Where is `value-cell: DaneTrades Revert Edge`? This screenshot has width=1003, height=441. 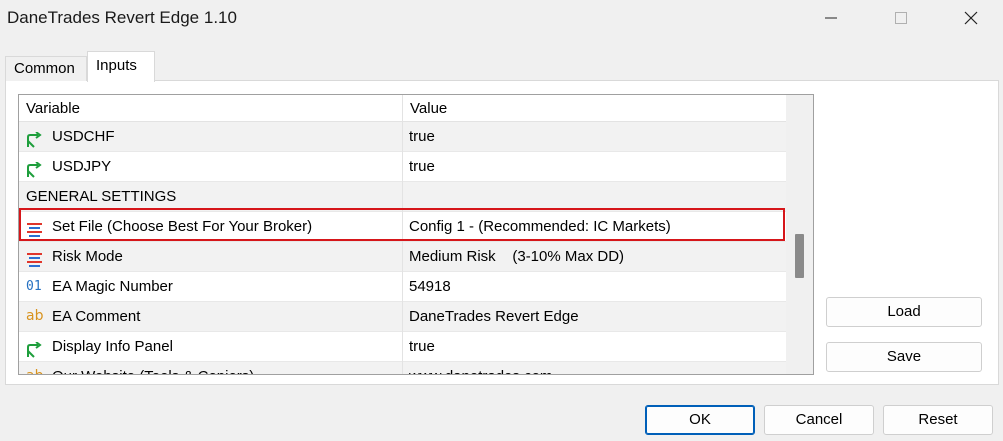 value-cell: DaneTrades Revert Edge is located at coordinates (594, 317).